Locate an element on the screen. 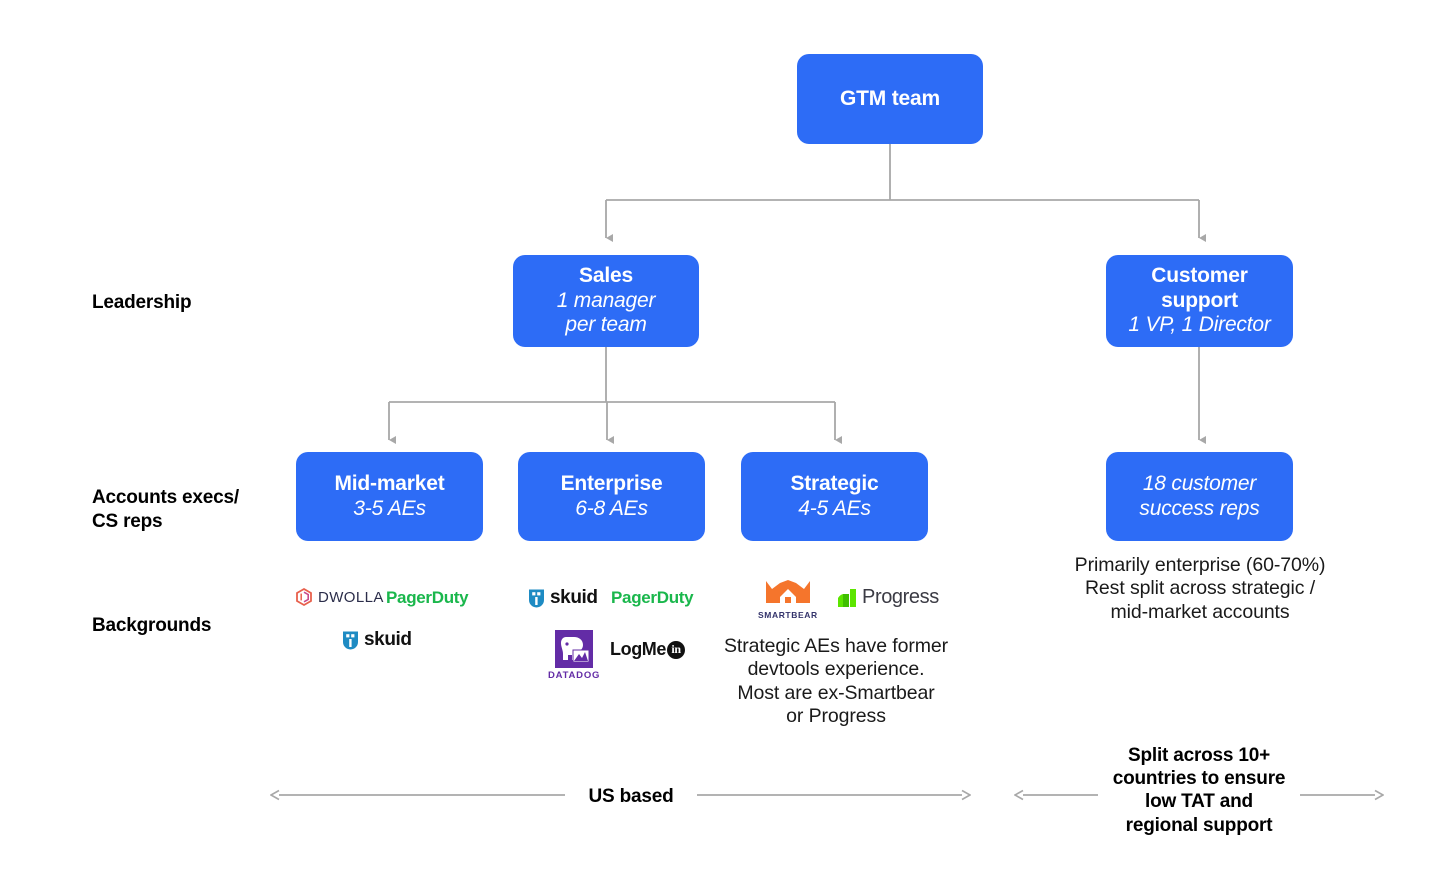 The width and height of the screenshot is (1456, 894). logo-datadog: DATADOG is located at coordinates (574, 654).